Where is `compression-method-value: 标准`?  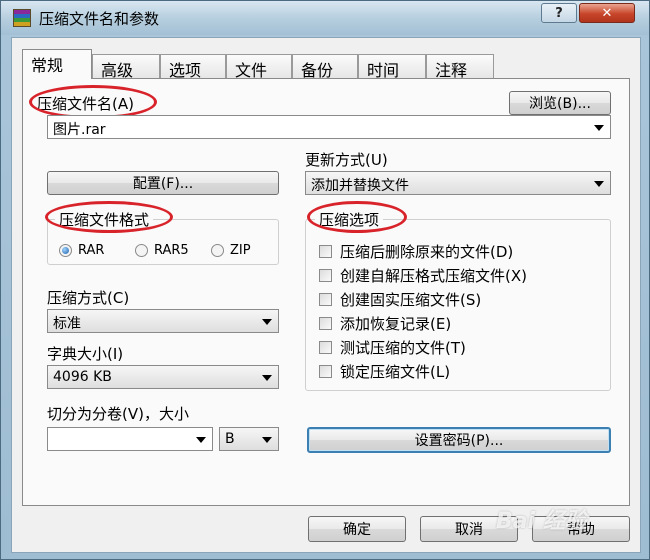
compression-method-value: 标准 is located at coordinates (67, 324).